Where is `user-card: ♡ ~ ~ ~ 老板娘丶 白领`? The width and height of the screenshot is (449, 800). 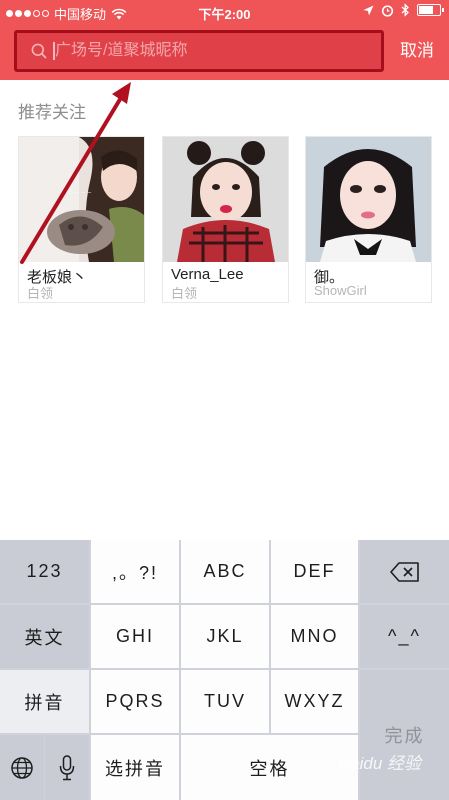
user-card: ♡ ~ ~ ~ 老板娘丶 白领 is located at coordinates (81, 219).